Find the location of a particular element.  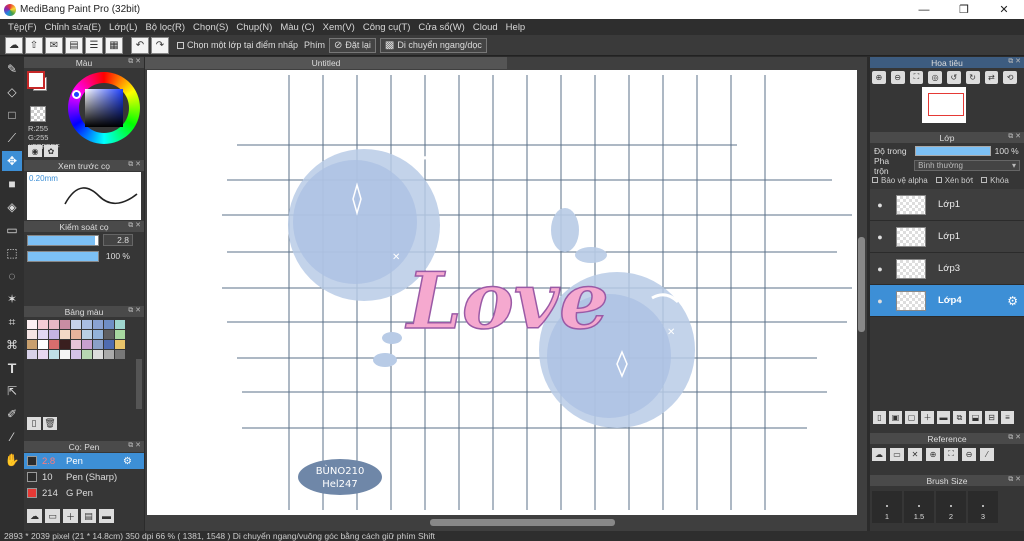

palette-scrollbar is located at coordinates (139, 384).